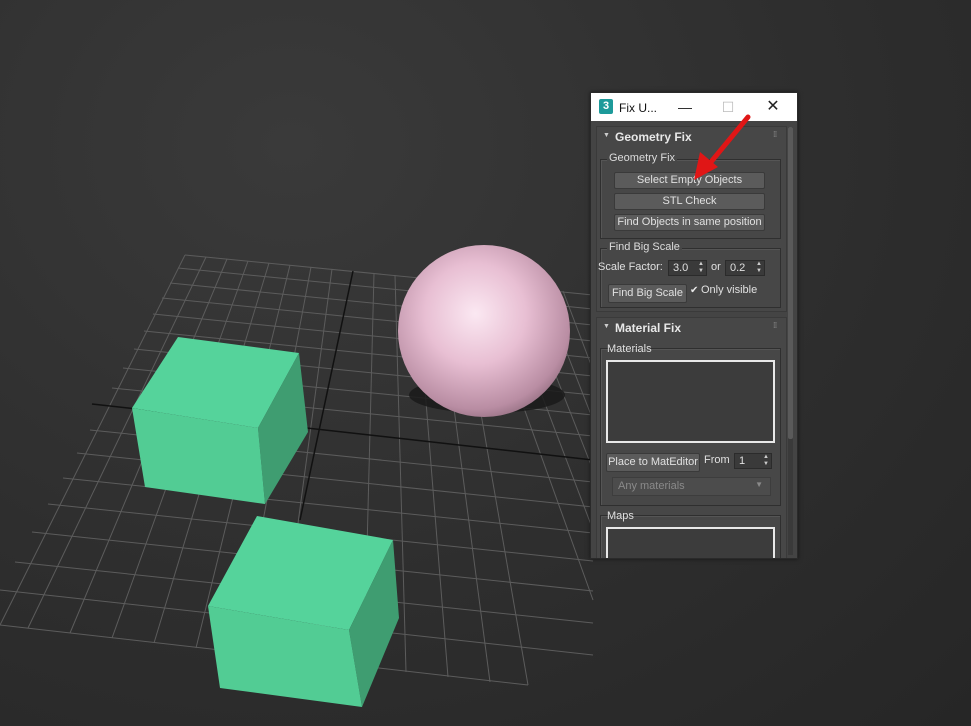  What do you see at coordinates (753, 461) in the screenshot?
I see `from-spinner: 1 ▲ ▼` at bounding box center [753, 461].